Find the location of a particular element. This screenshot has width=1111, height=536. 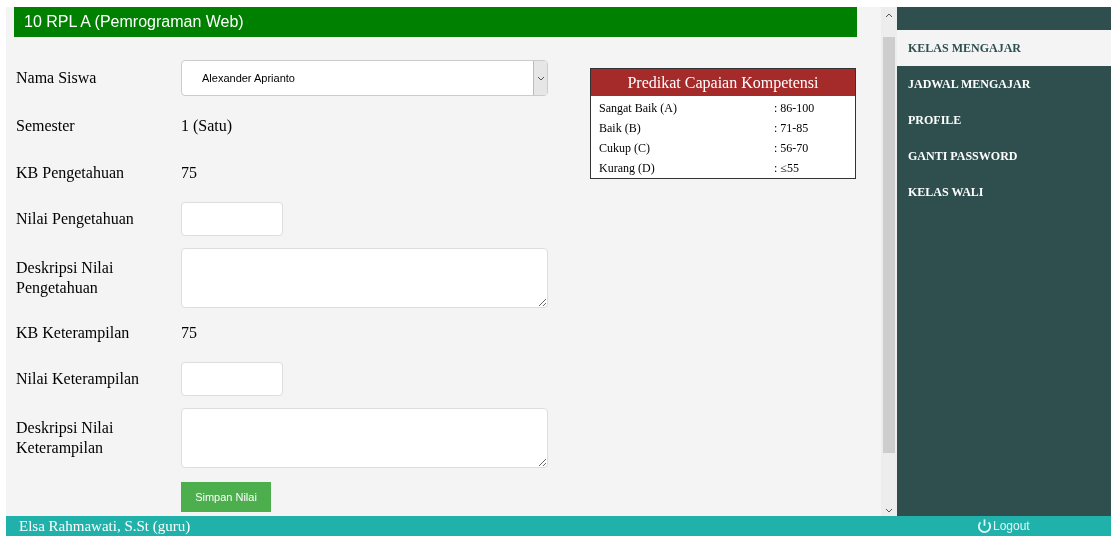

field-label: KB Keterampilan is located at coordinates (73, 333).